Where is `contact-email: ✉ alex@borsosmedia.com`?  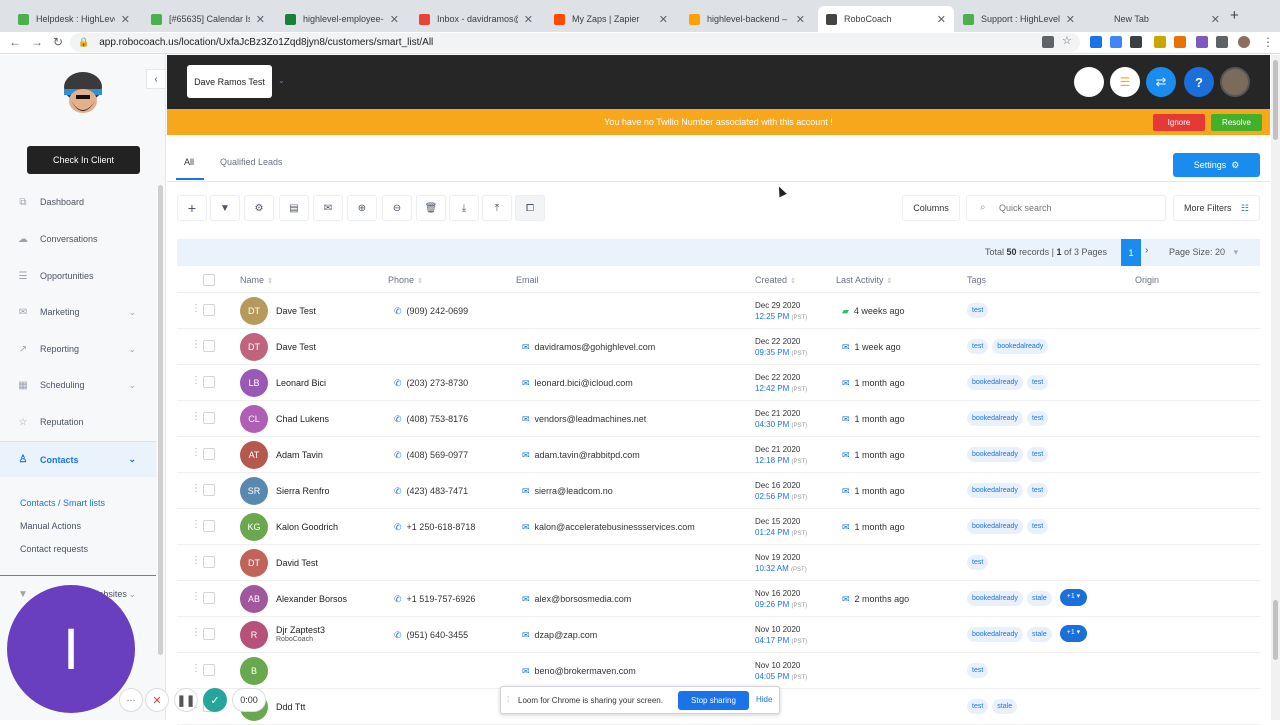 contact-email: ✉ alex@borsosmedia.com is located at coordinates (576, 599).